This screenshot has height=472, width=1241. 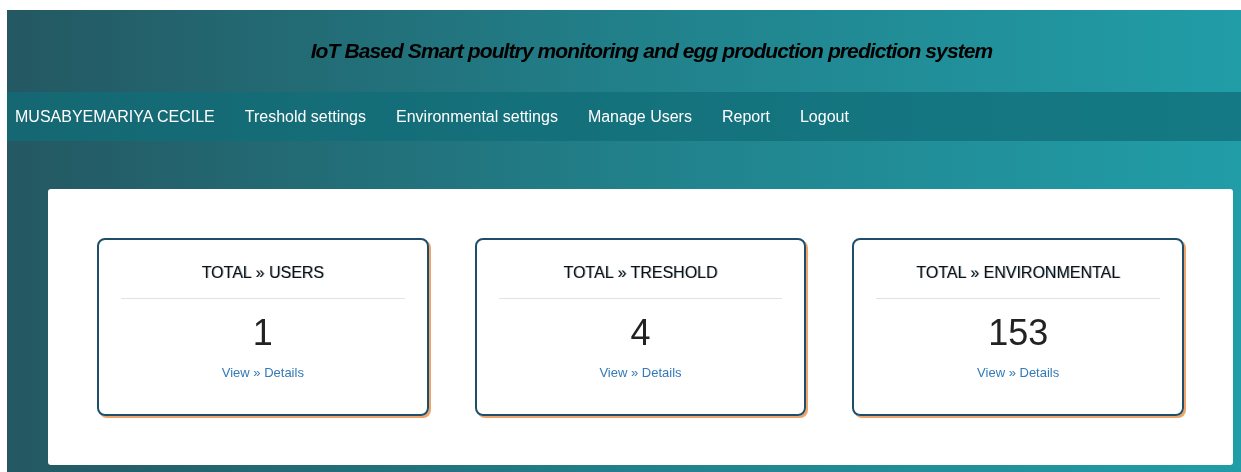 What do you see at coordinates (831, 116) in the screenshot?
I see `nav-link: Logout` at bounding box center [831, 116].